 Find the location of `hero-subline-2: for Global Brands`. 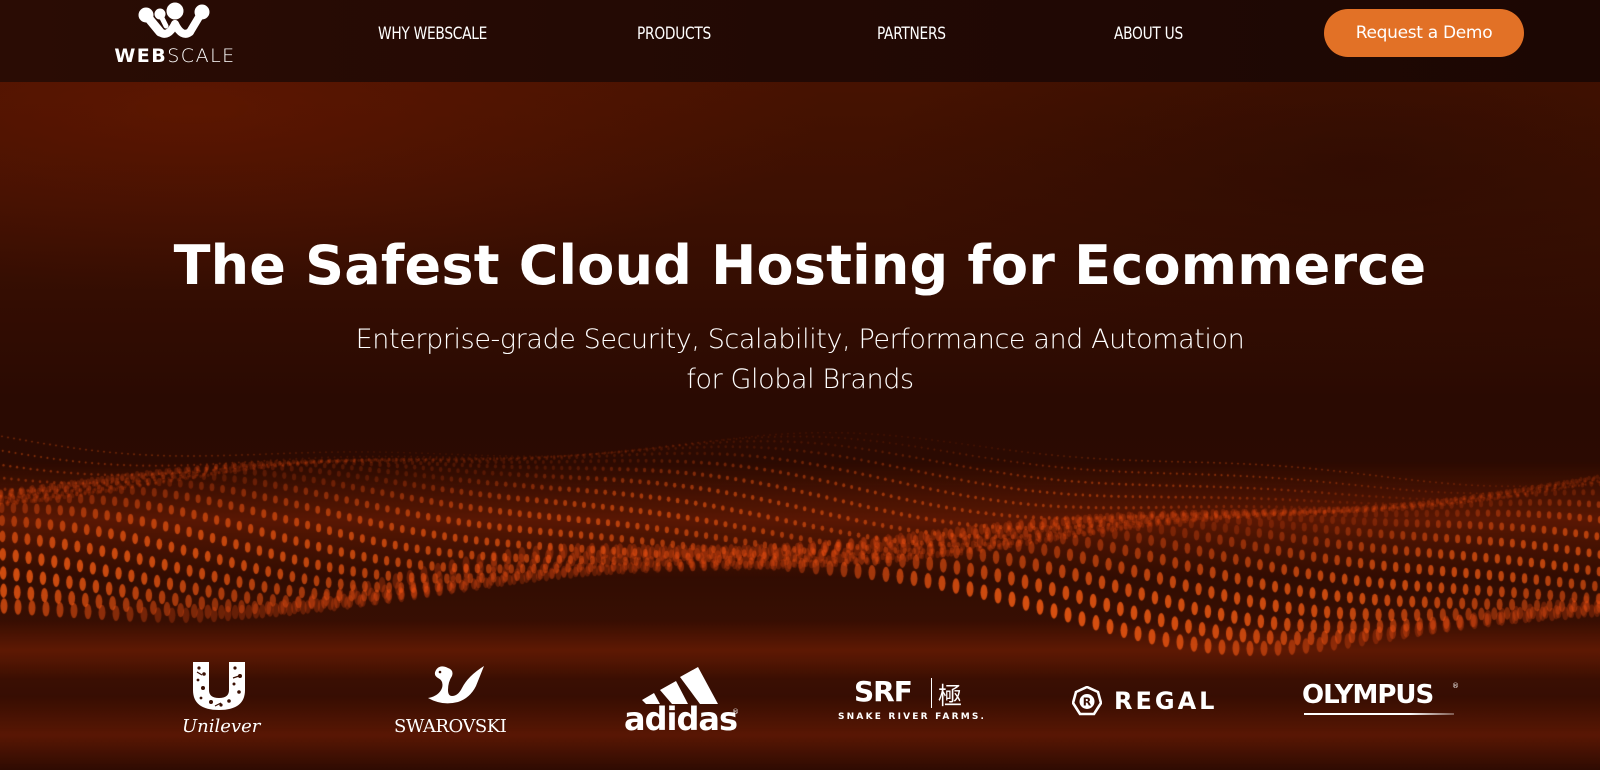

hero-subline-2: for Global Brands is located at coordinates (800, 379).